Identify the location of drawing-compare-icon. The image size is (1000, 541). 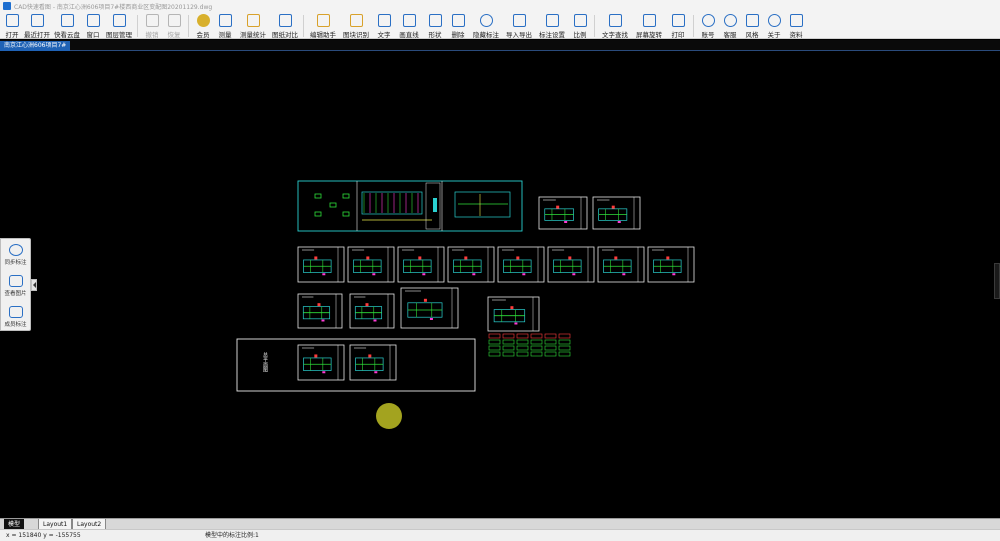
(285, 20).